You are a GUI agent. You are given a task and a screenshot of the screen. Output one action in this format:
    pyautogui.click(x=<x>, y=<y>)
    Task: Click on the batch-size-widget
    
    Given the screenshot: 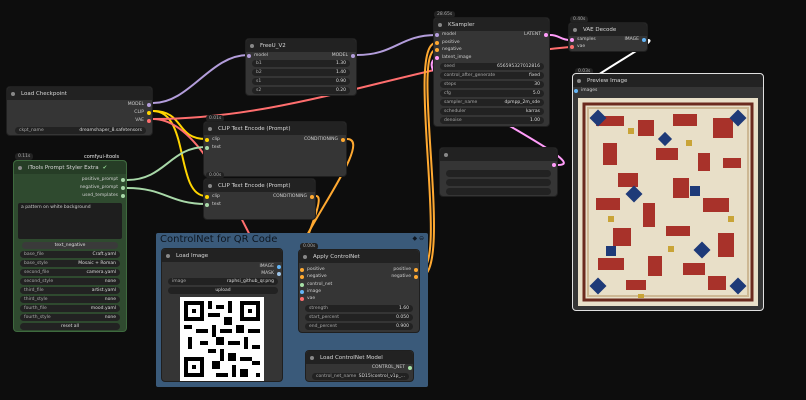 What is the action you would take?
    pyautogui.click(x=498, y=191)
    